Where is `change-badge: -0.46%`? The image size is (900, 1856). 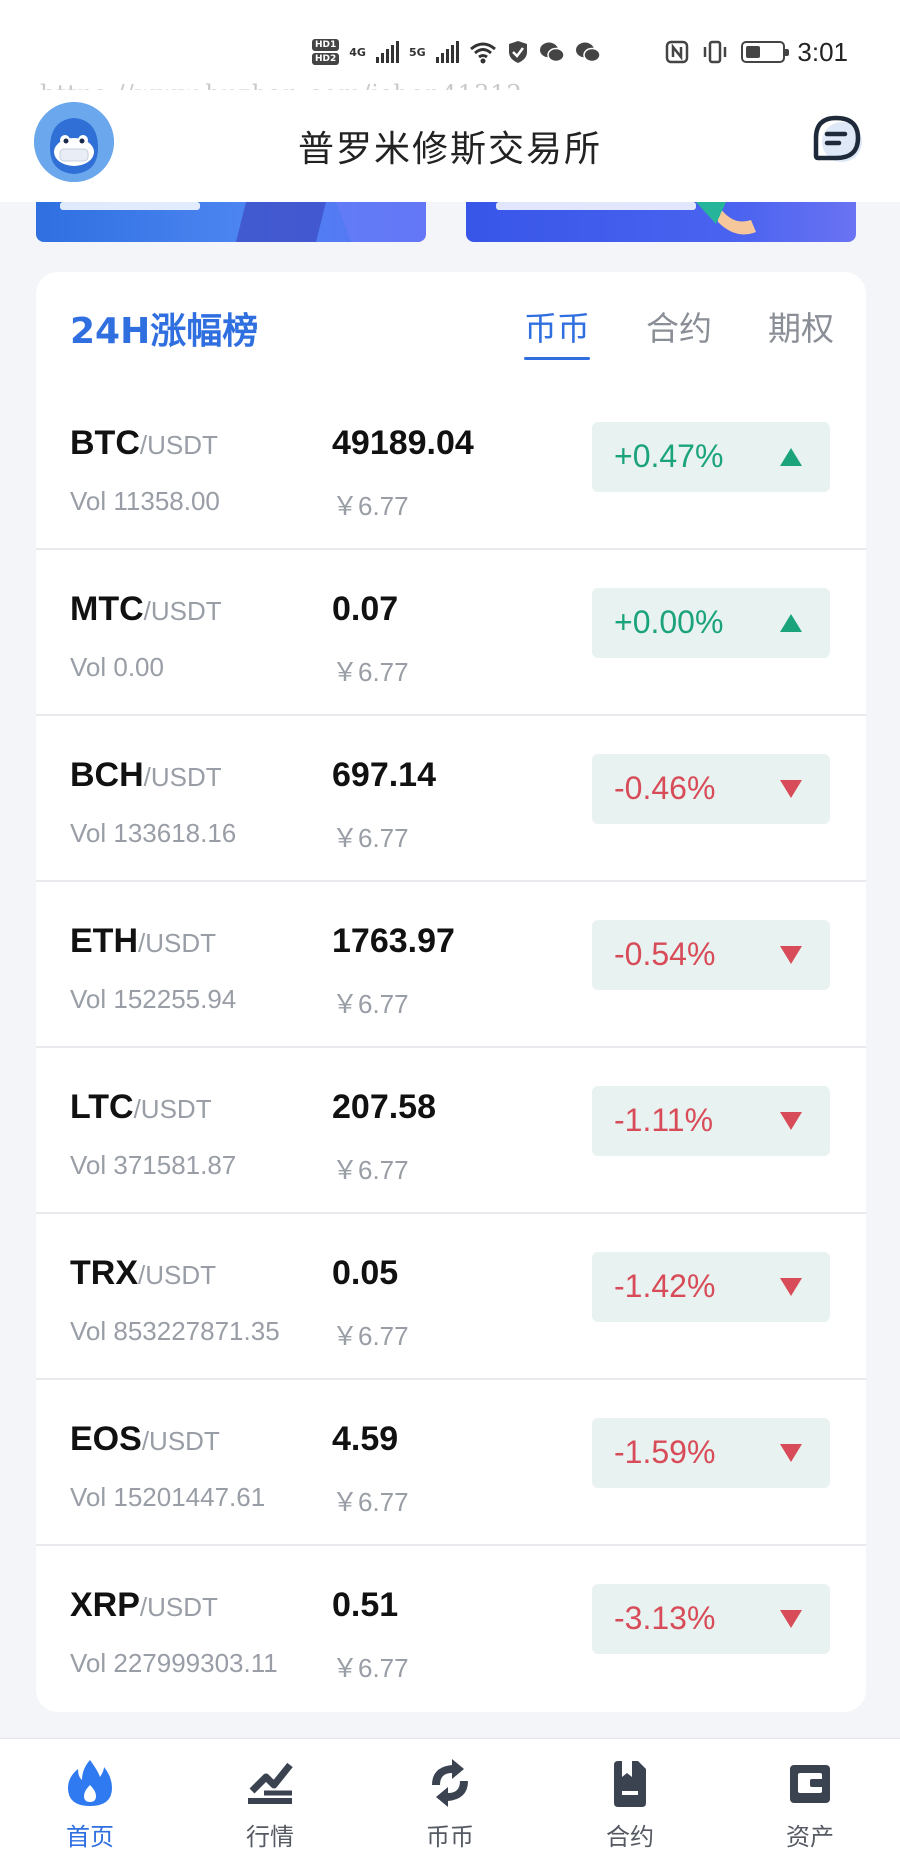
change-badge: -0.46% is located at coordinates (711, 789).